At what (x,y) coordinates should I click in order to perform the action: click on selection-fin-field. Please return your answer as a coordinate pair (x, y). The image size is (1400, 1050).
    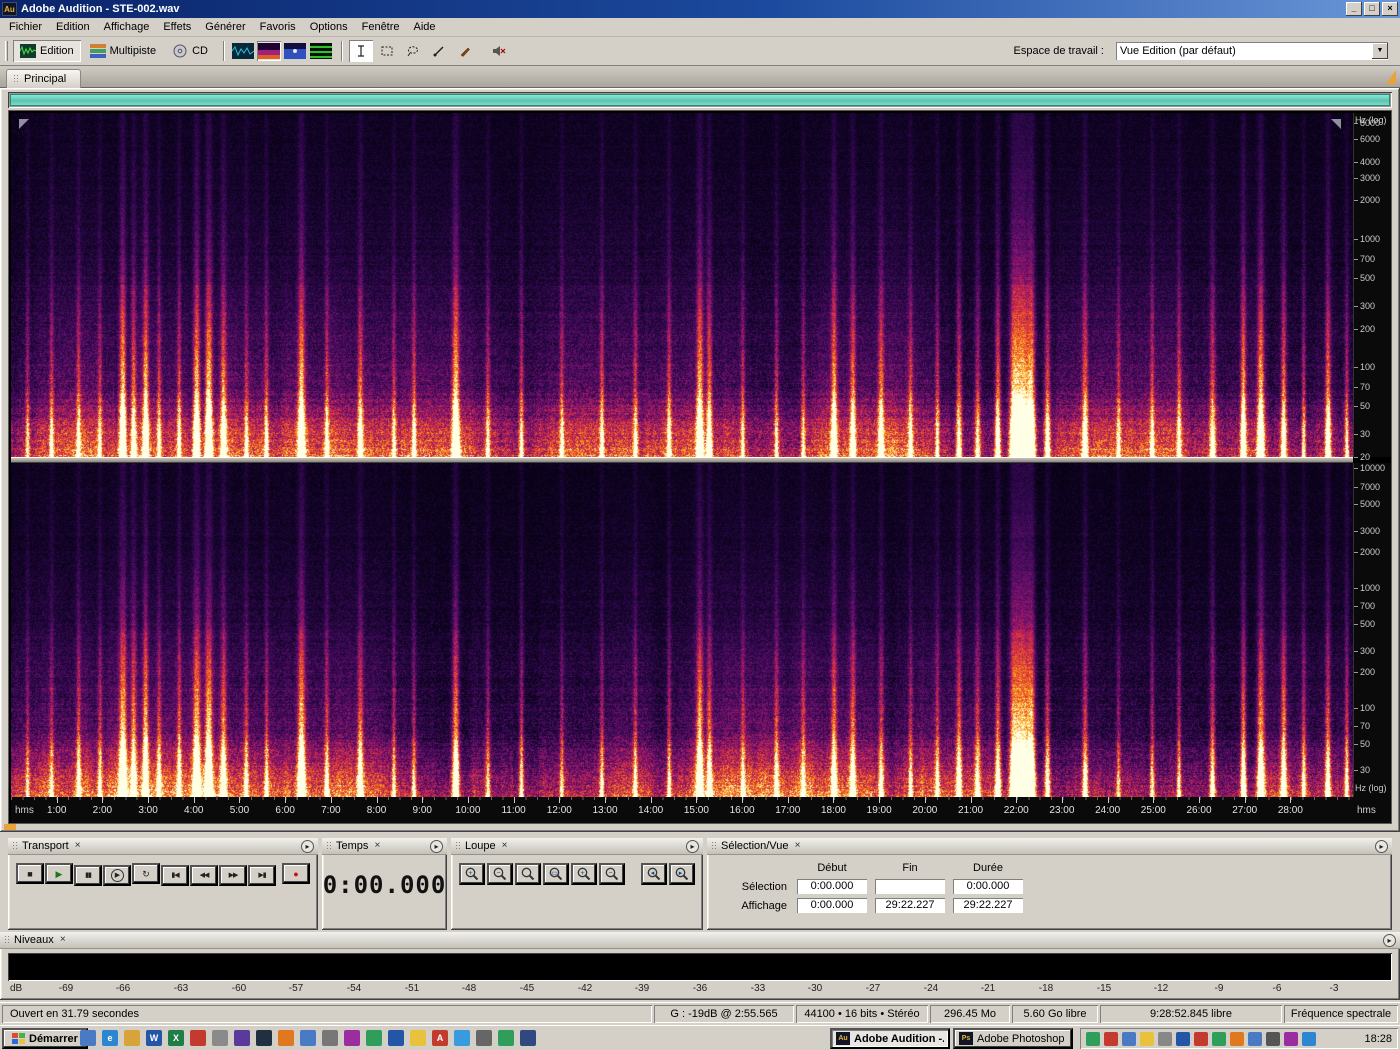
    Looking at the image, I should click on (910, 886).